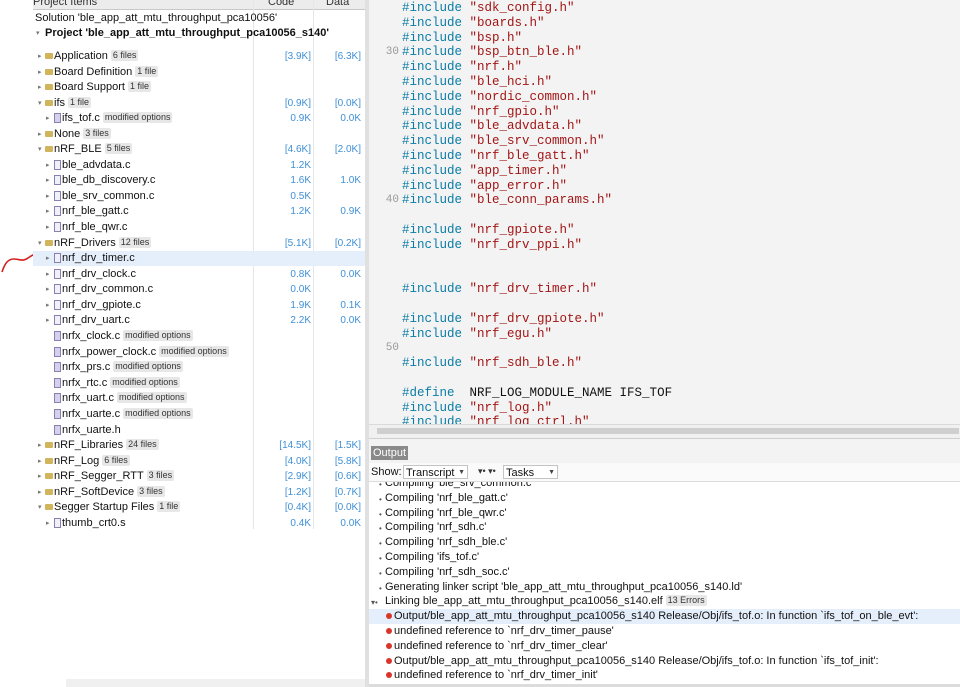 The height and width of the screenshot is (687, 960). What do you see at coordinates (664, 408) in the screenshot?
I see `code-line: #include "nrf_log.h"` at bounding box center [664, 408].